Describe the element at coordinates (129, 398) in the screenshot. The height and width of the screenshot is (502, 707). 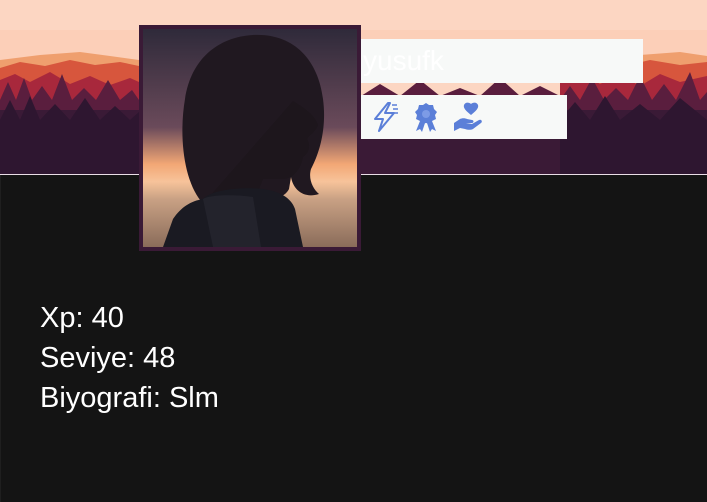
I see `bio-text: Biyografi: Slm` at that location.